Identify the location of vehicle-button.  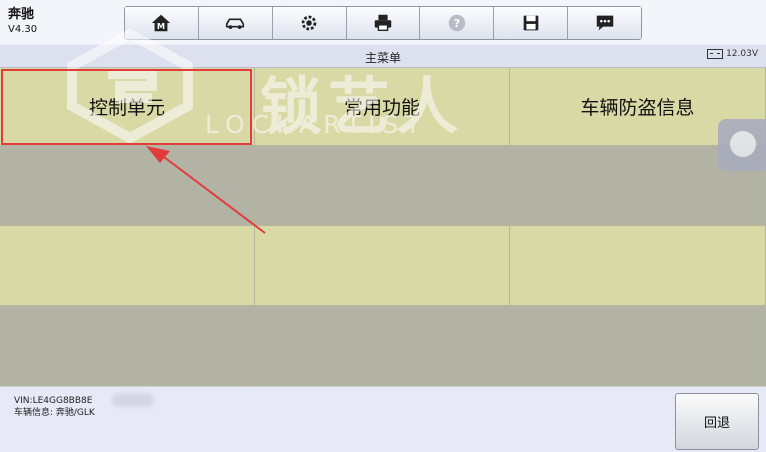
(235, 23).